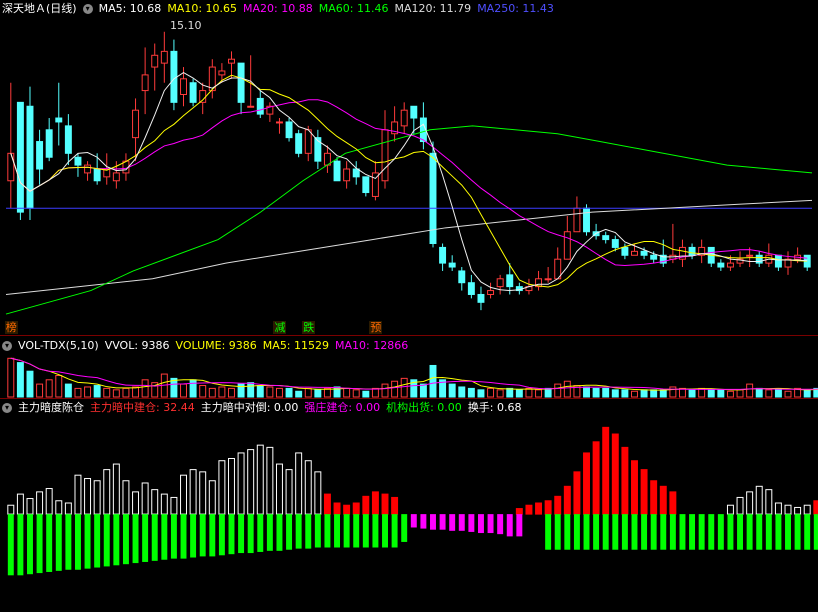 Image resolution: width=818 pixels, height=612 pixels. Describe the element at coordinates (278, 8) in the screenshot. I see `legend-ma20: MA20: 10.88` at that location.